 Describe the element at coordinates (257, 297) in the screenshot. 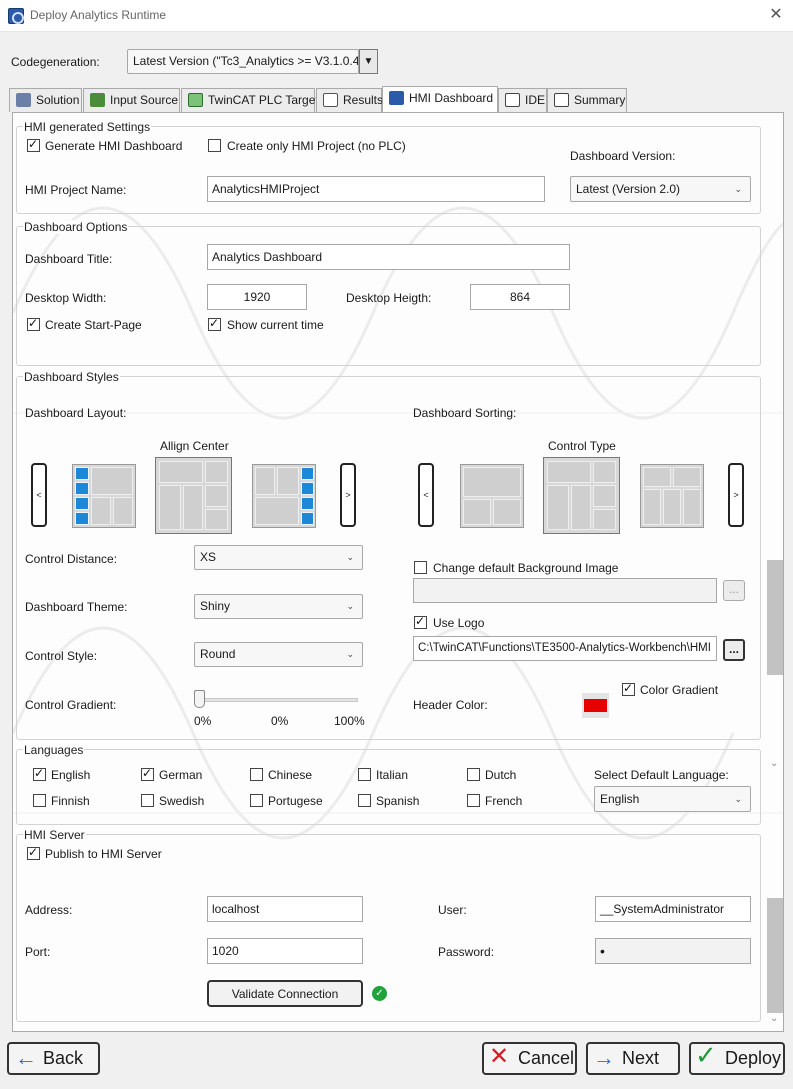

I see `desktop-width-input: 1920` at that location.